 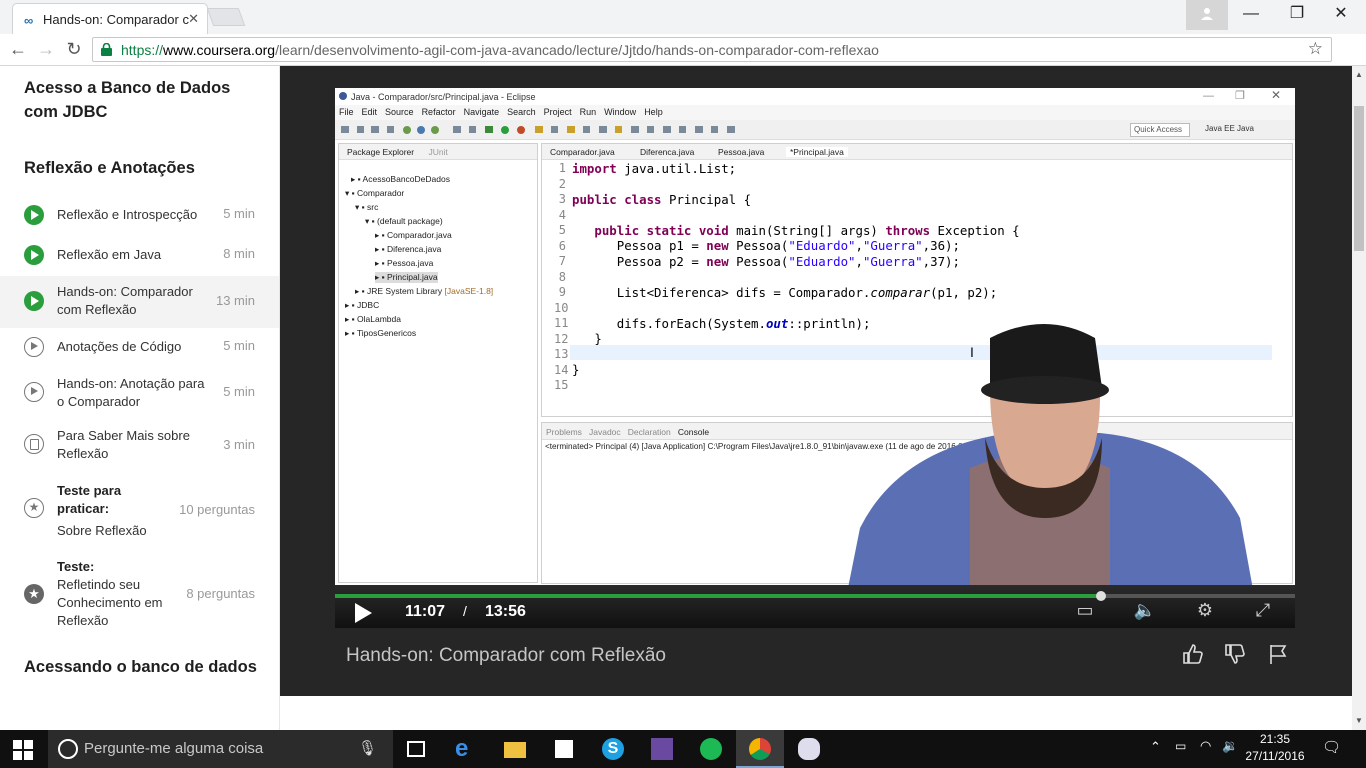 What do you see at coordinates (564, 749) in the screenshot?
I see `store-icon` at bounding box center [564, 749].